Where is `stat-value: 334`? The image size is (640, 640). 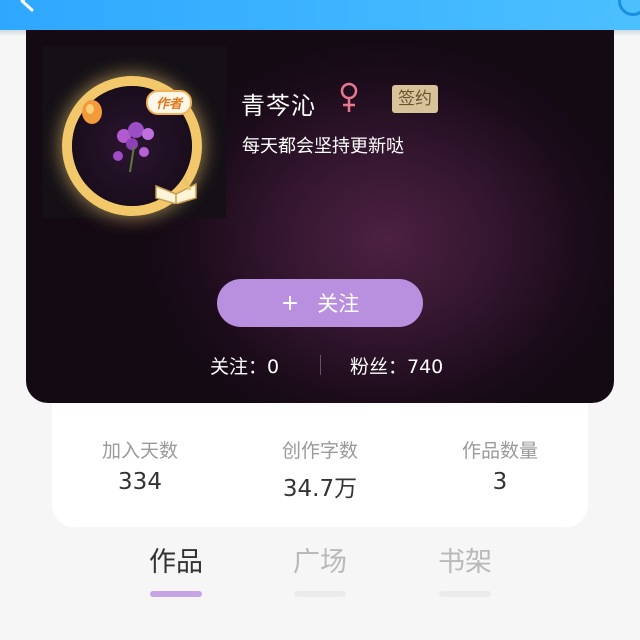
stat-value: 334 is located at coordinates (140, 482).